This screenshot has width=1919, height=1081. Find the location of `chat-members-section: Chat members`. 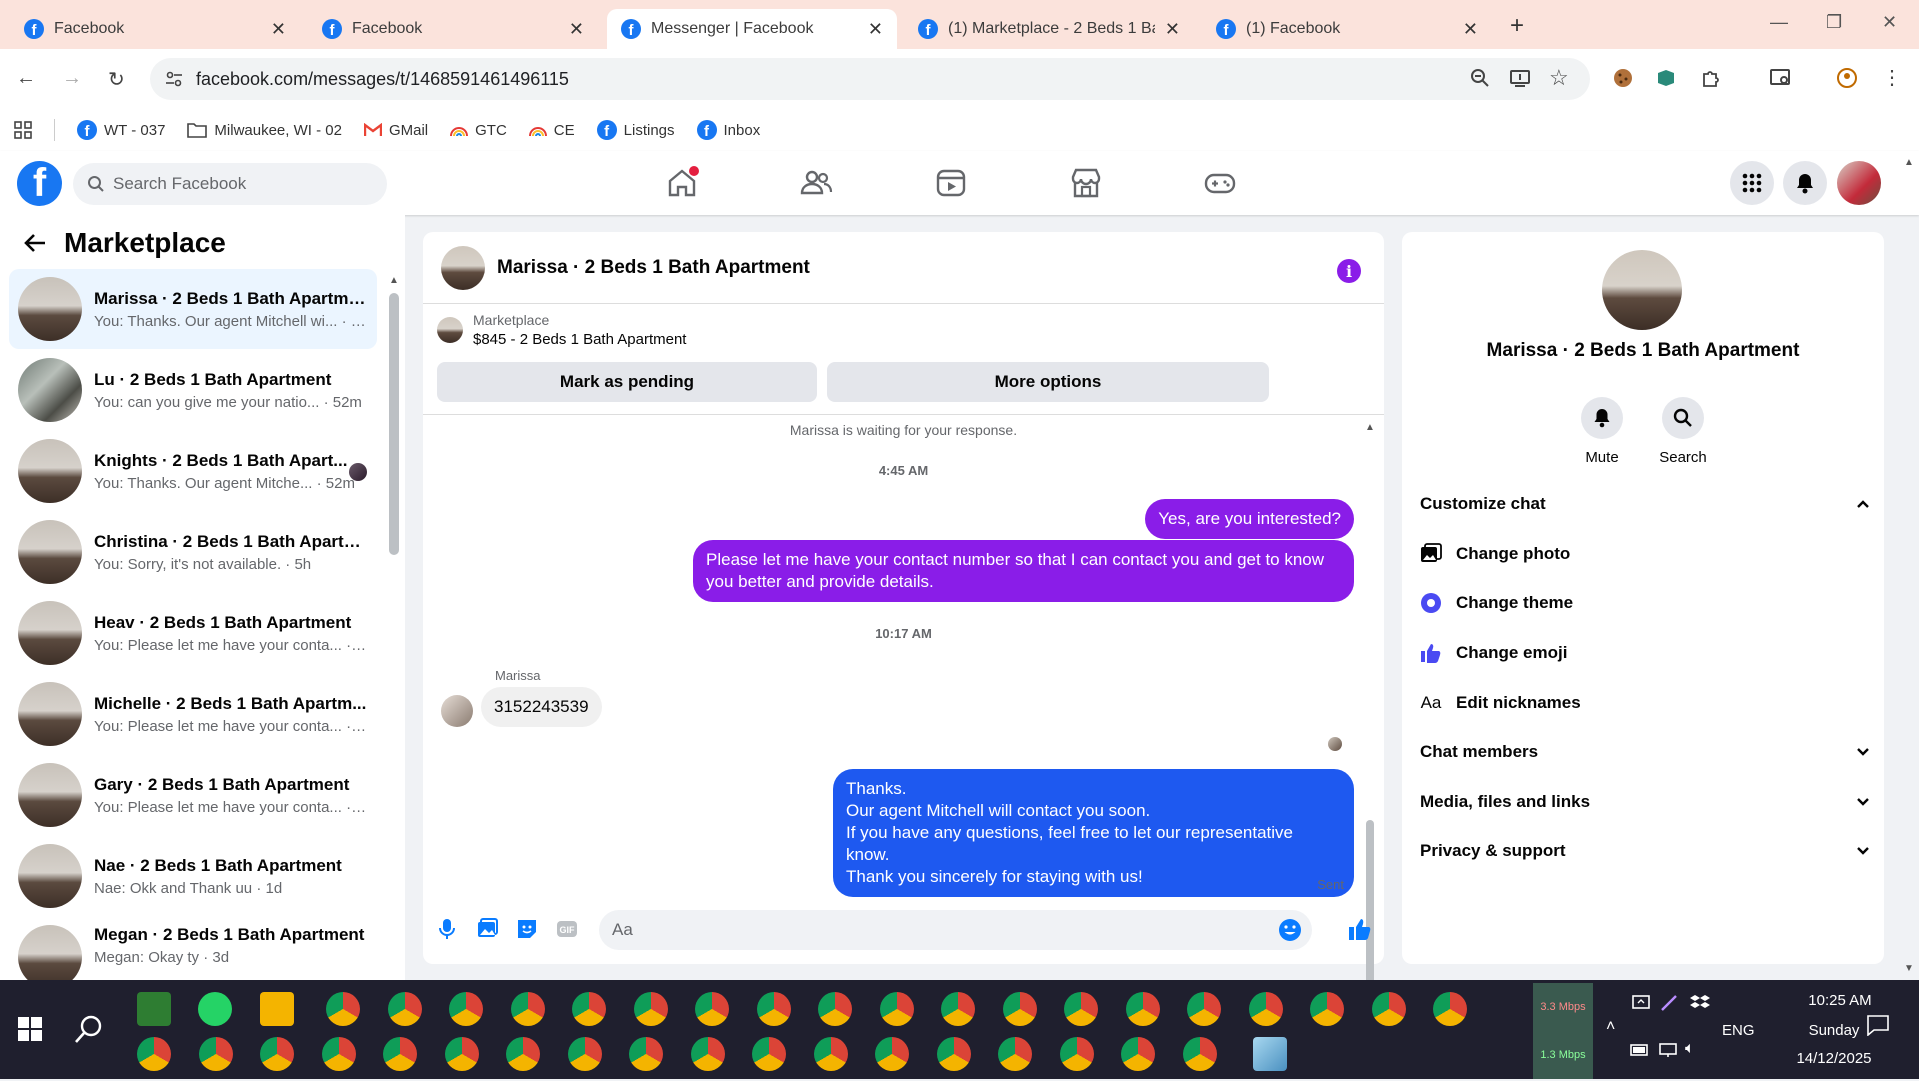

chat-members-section: Chat members is located at coordinates (1645, 752).